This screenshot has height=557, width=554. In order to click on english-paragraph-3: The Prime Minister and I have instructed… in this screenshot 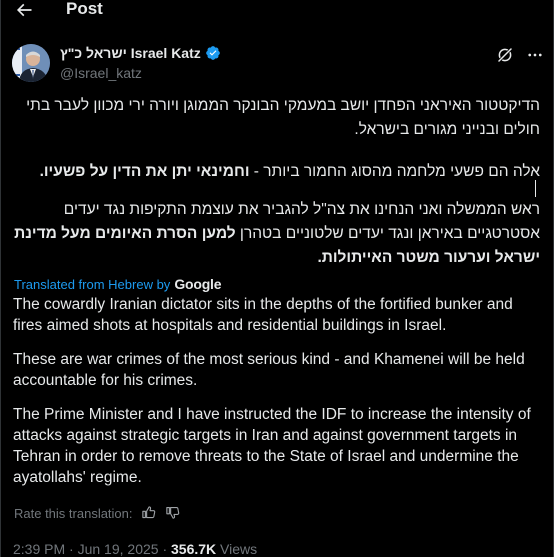, I will do `click(272, 446)`.